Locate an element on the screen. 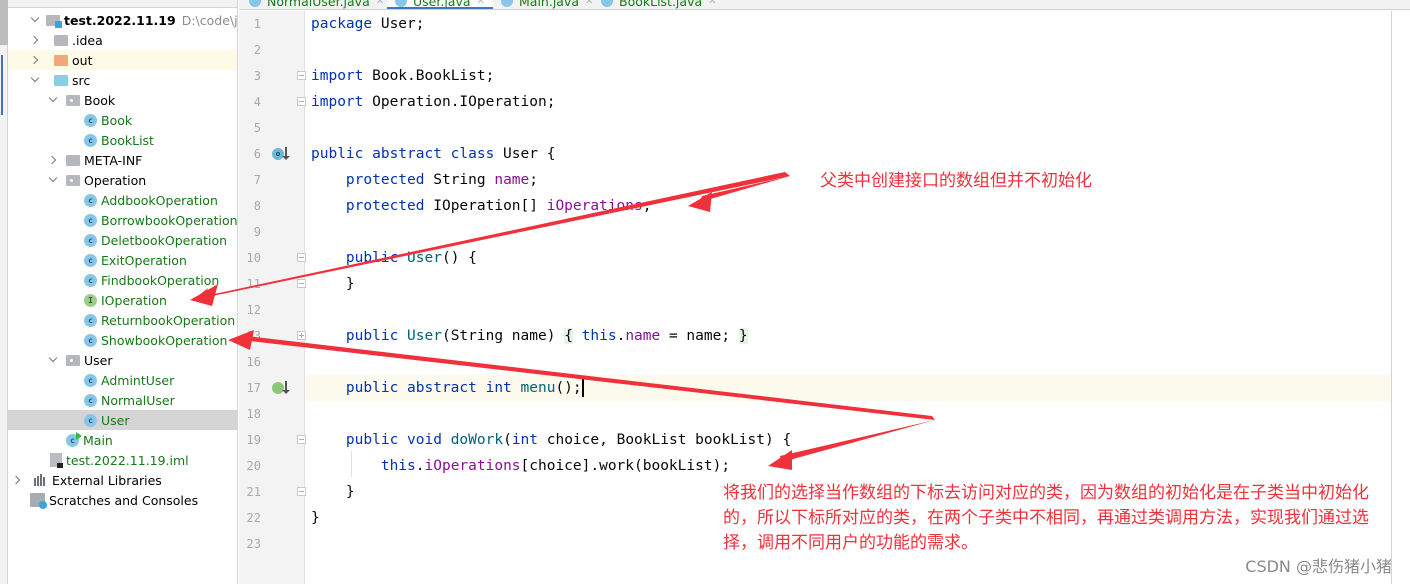 The width and height of the screenshot is (1410, 584). tree-item-iml: test.2022.11.19.iml is located at coordinates (122, 460).